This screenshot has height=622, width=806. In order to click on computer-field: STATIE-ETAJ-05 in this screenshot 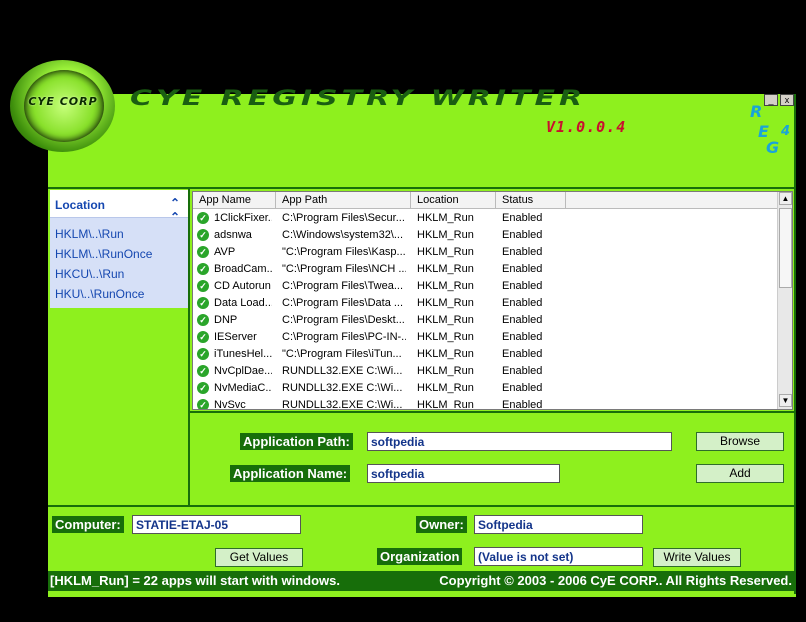, I will do `click(216, 524)`.